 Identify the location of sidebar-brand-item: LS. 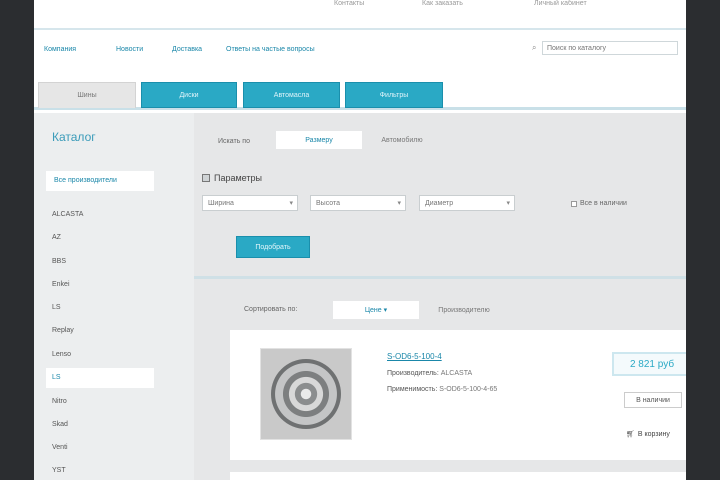
(56, 307).